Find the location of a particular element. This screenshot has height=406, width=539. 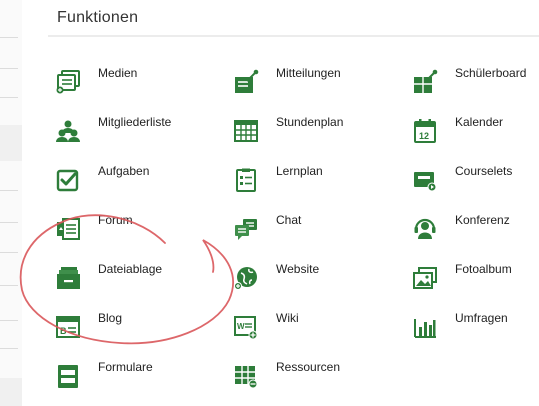

function-fotoalbum: Fotoalbum is located at coordinates (475, 282).